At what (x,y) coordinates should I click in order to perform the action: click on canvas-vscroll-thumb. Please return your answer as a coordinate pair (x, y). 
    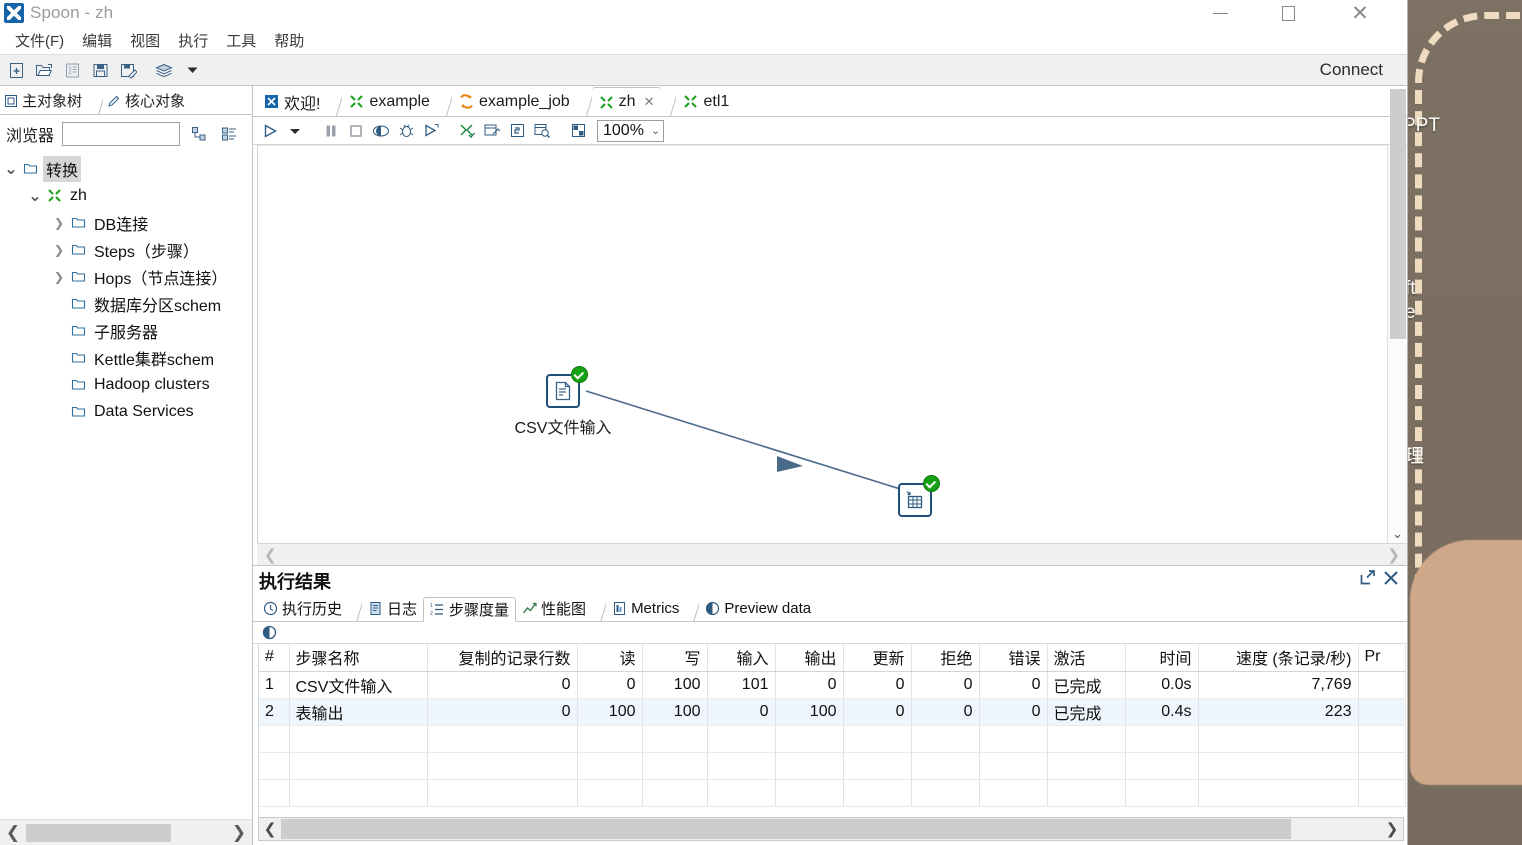
    Looking at the image, I should click on (1397, 214).